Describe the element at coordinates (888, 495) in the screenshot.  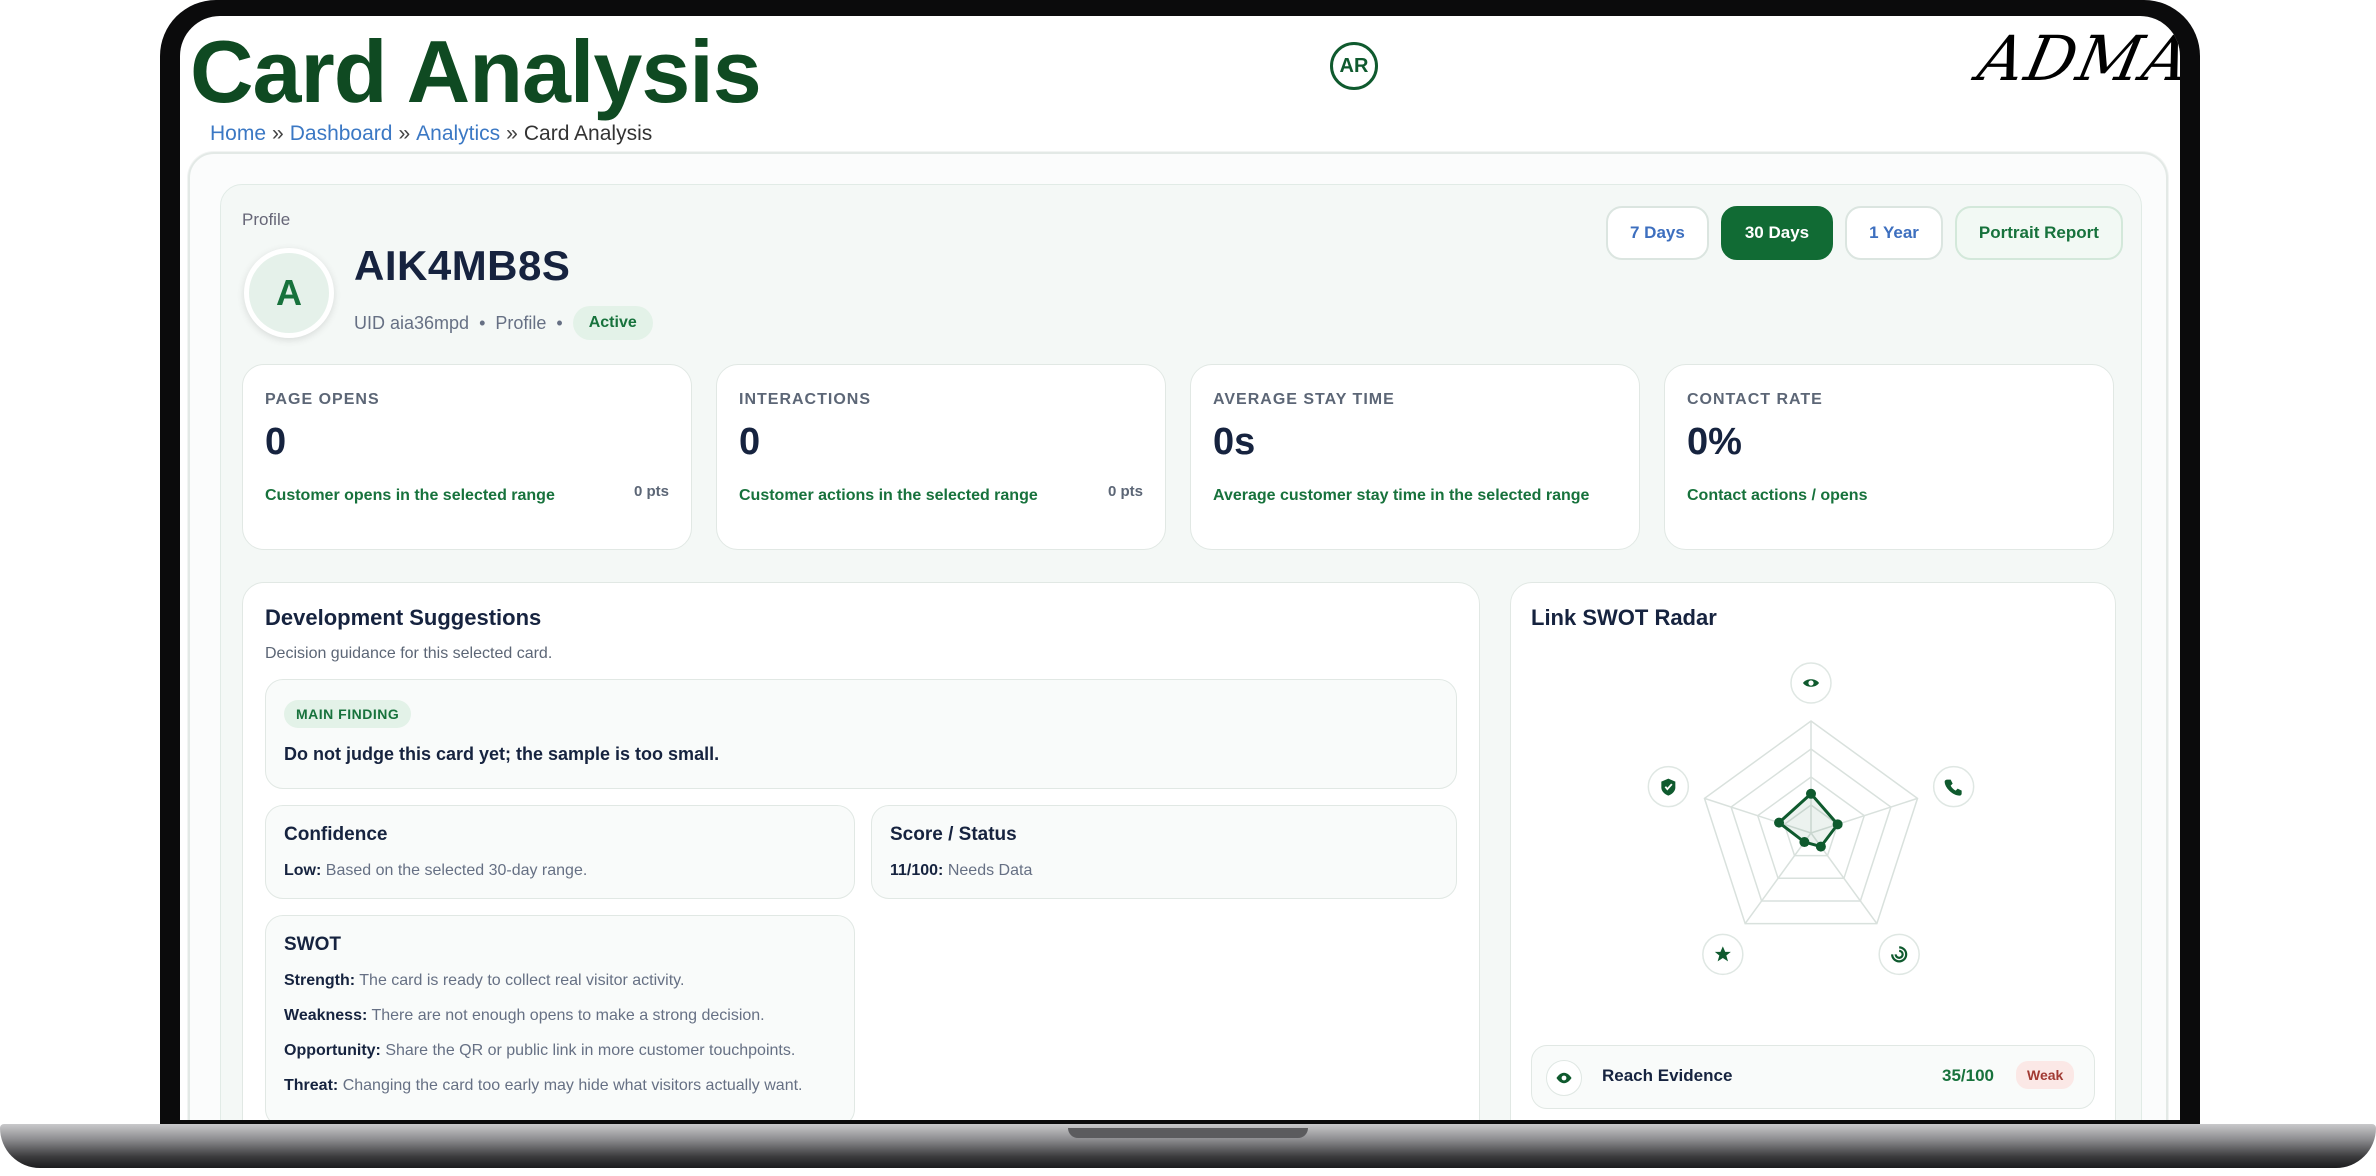
I see `kpi-description: Customer actions in the selected range` at that location.